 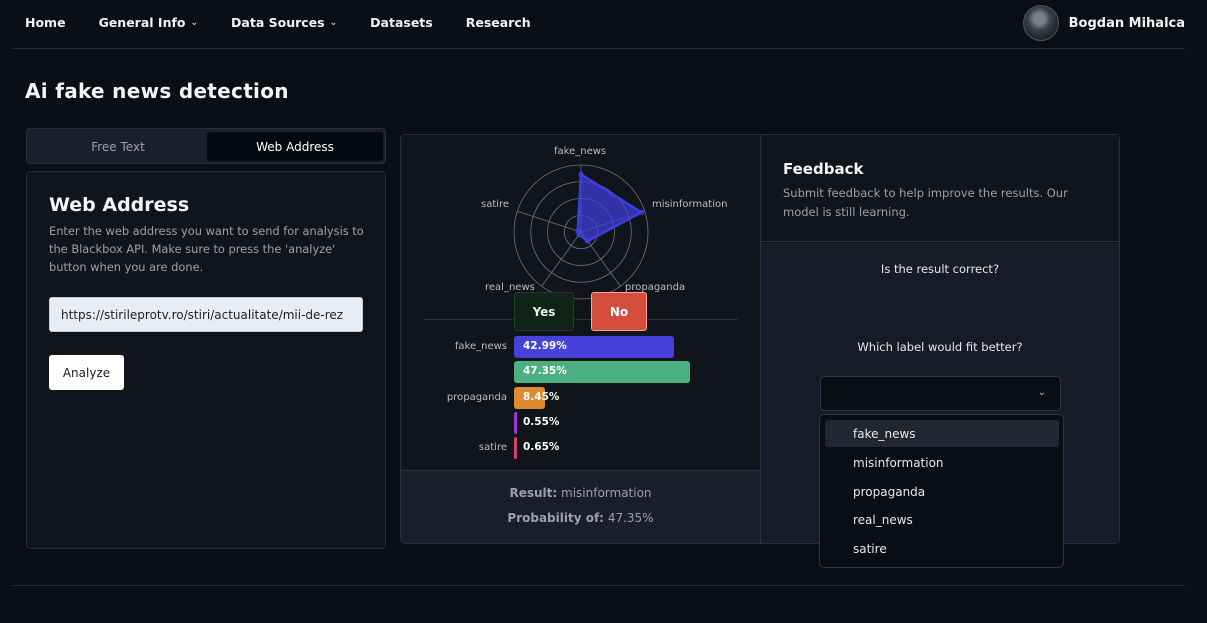 What do you see at coordinates (580, 422) in the screenshot?
I see `bar-row: 0.55%` at bounding box center [580, 422].